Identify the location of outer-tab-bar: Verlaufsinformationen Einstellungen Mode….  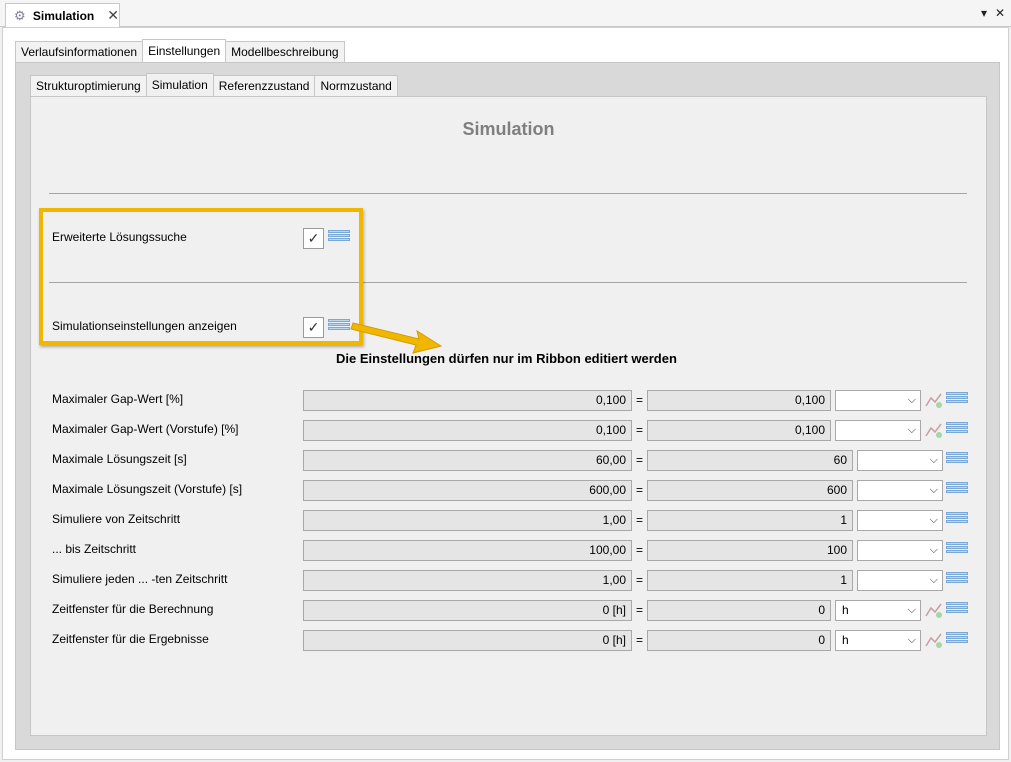
(180, 50).